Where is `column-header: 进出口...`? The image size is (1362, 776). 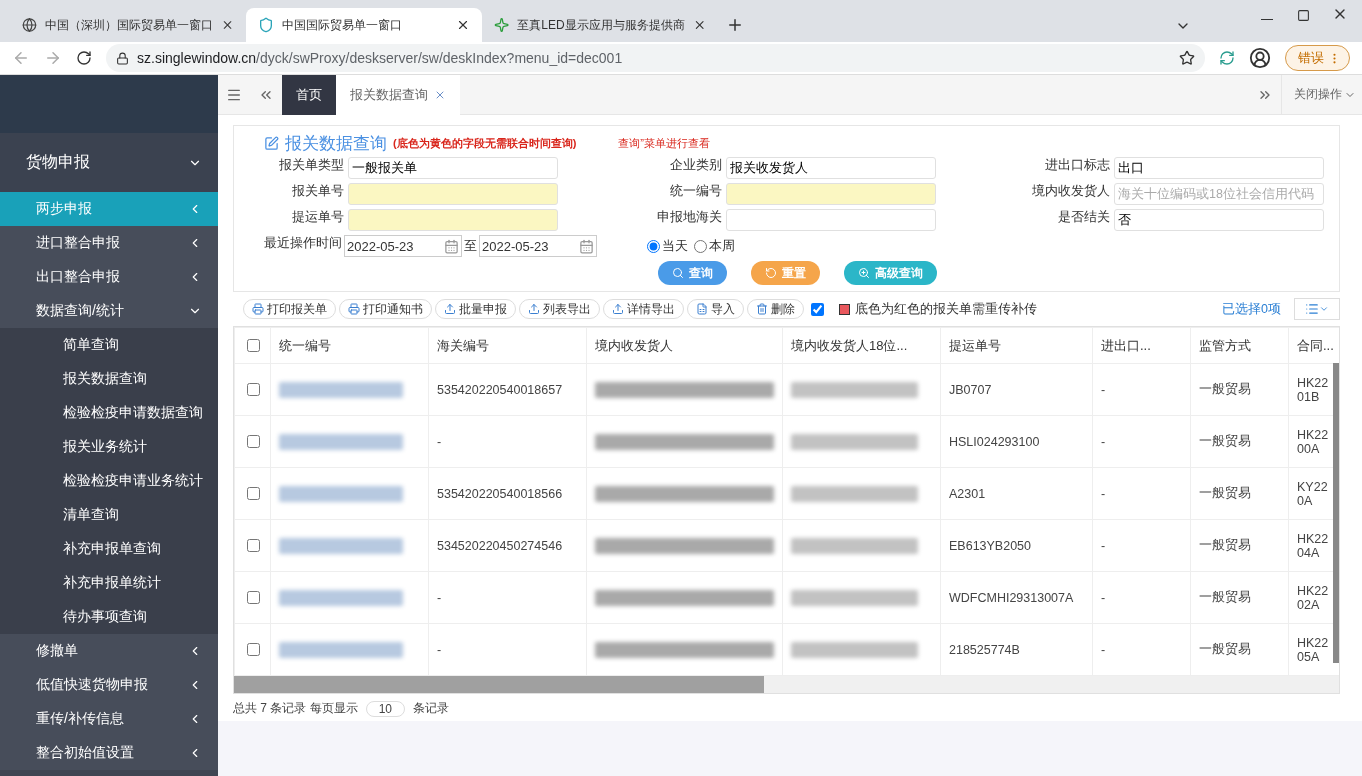 column-header: 进出口... is located at coordinates (1141, 345).